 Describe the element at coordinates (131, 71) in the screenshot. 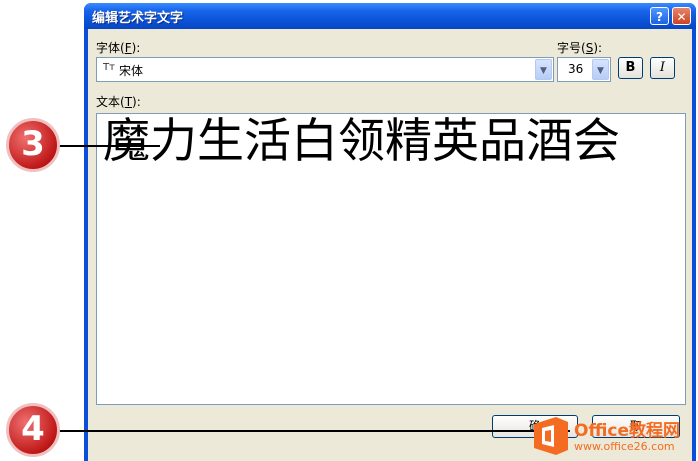

I see `font-value: 宋体` at that location.